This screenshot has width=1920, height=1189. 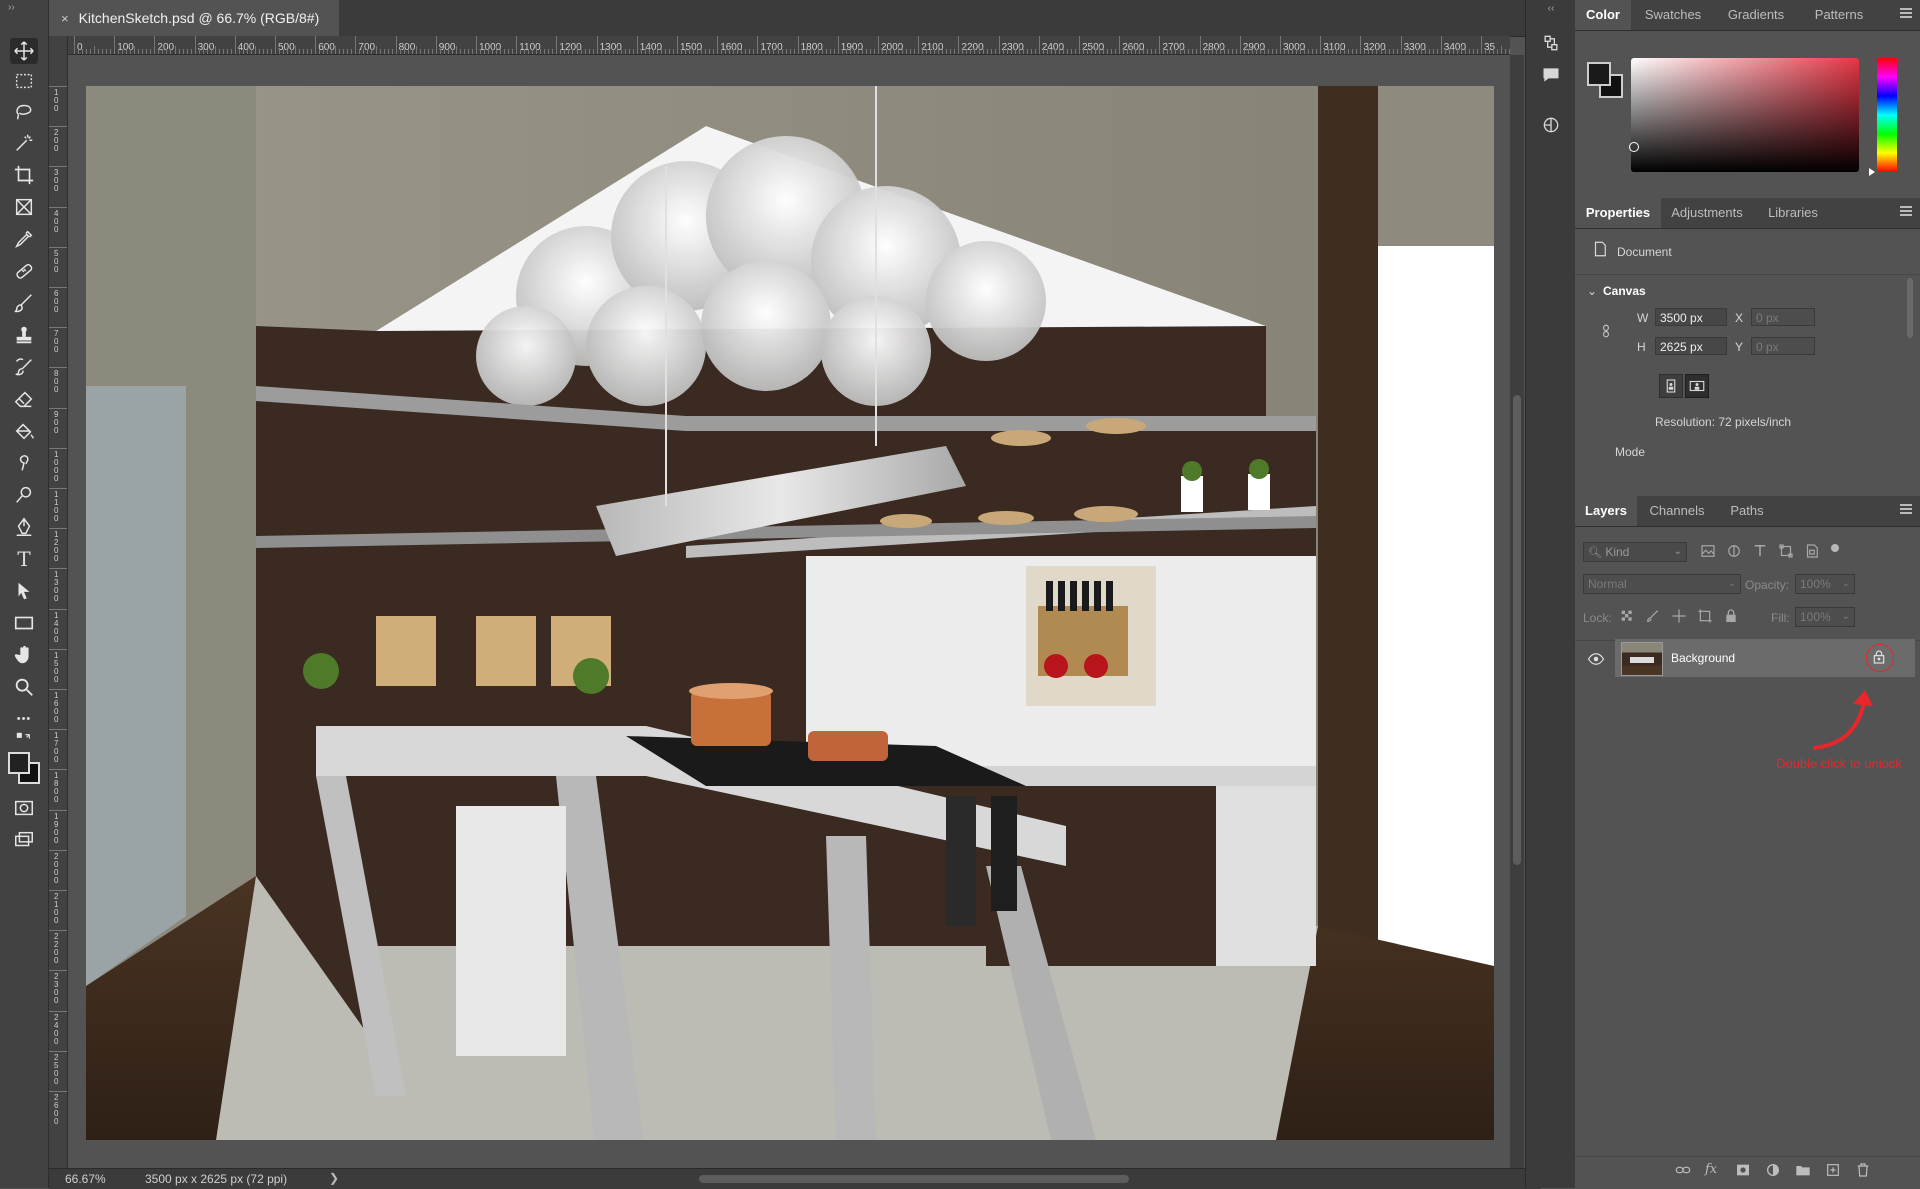 What do you see at coordinates (24, 559) in the screenshot?
I see `type-tool-icon: T` at bounding box center [24, 559].